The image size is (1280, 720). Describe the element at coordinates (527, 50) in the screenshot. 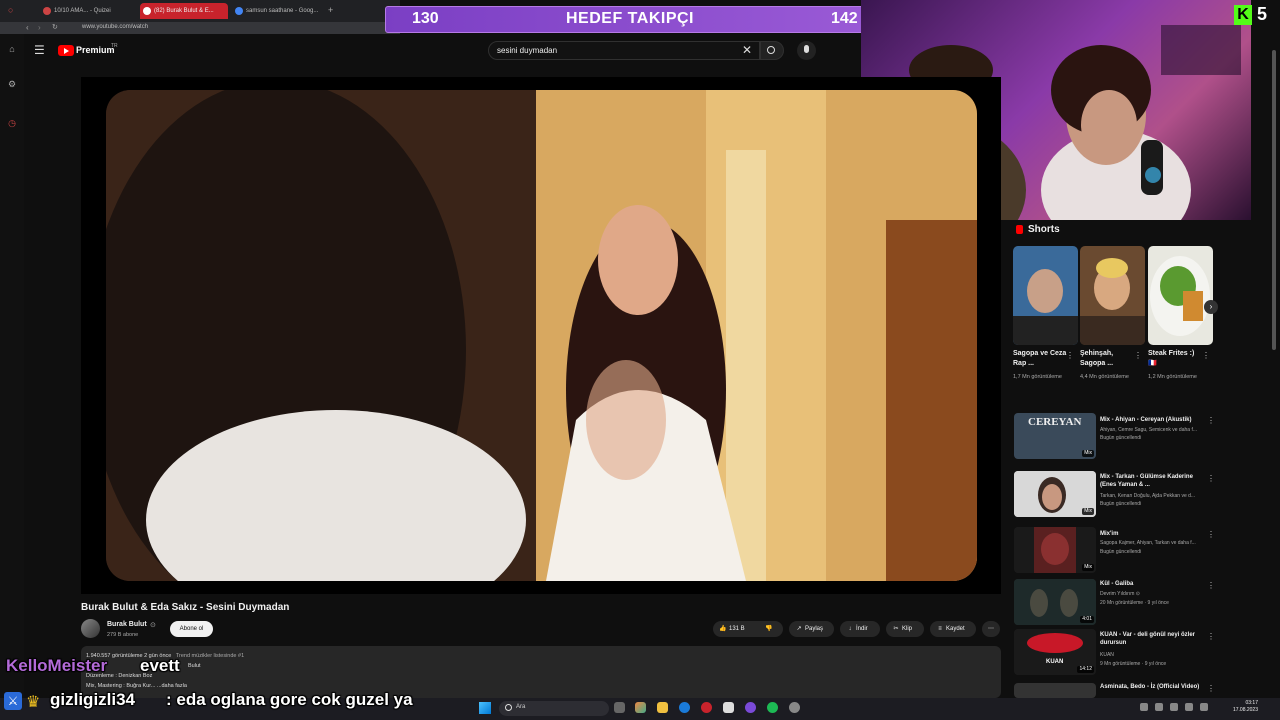

I see `search-query: sesini duymadan` at that location.